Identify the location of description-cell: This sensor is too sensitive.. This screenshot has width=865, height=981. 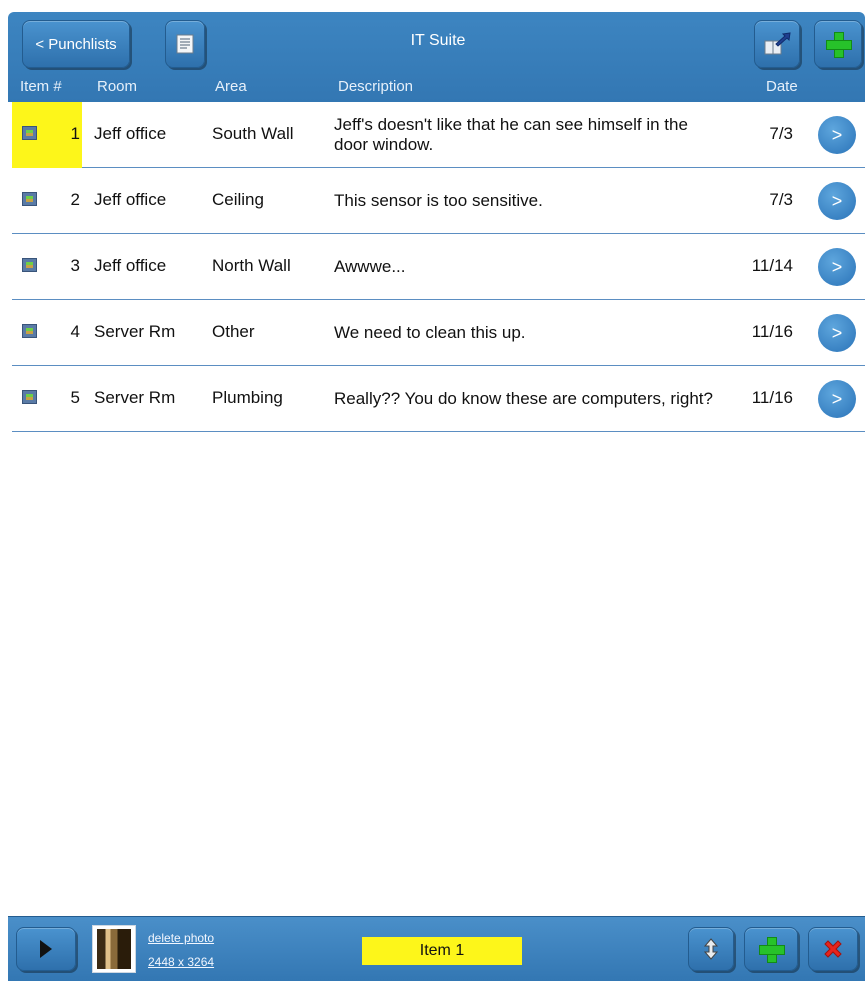
(438, 200).